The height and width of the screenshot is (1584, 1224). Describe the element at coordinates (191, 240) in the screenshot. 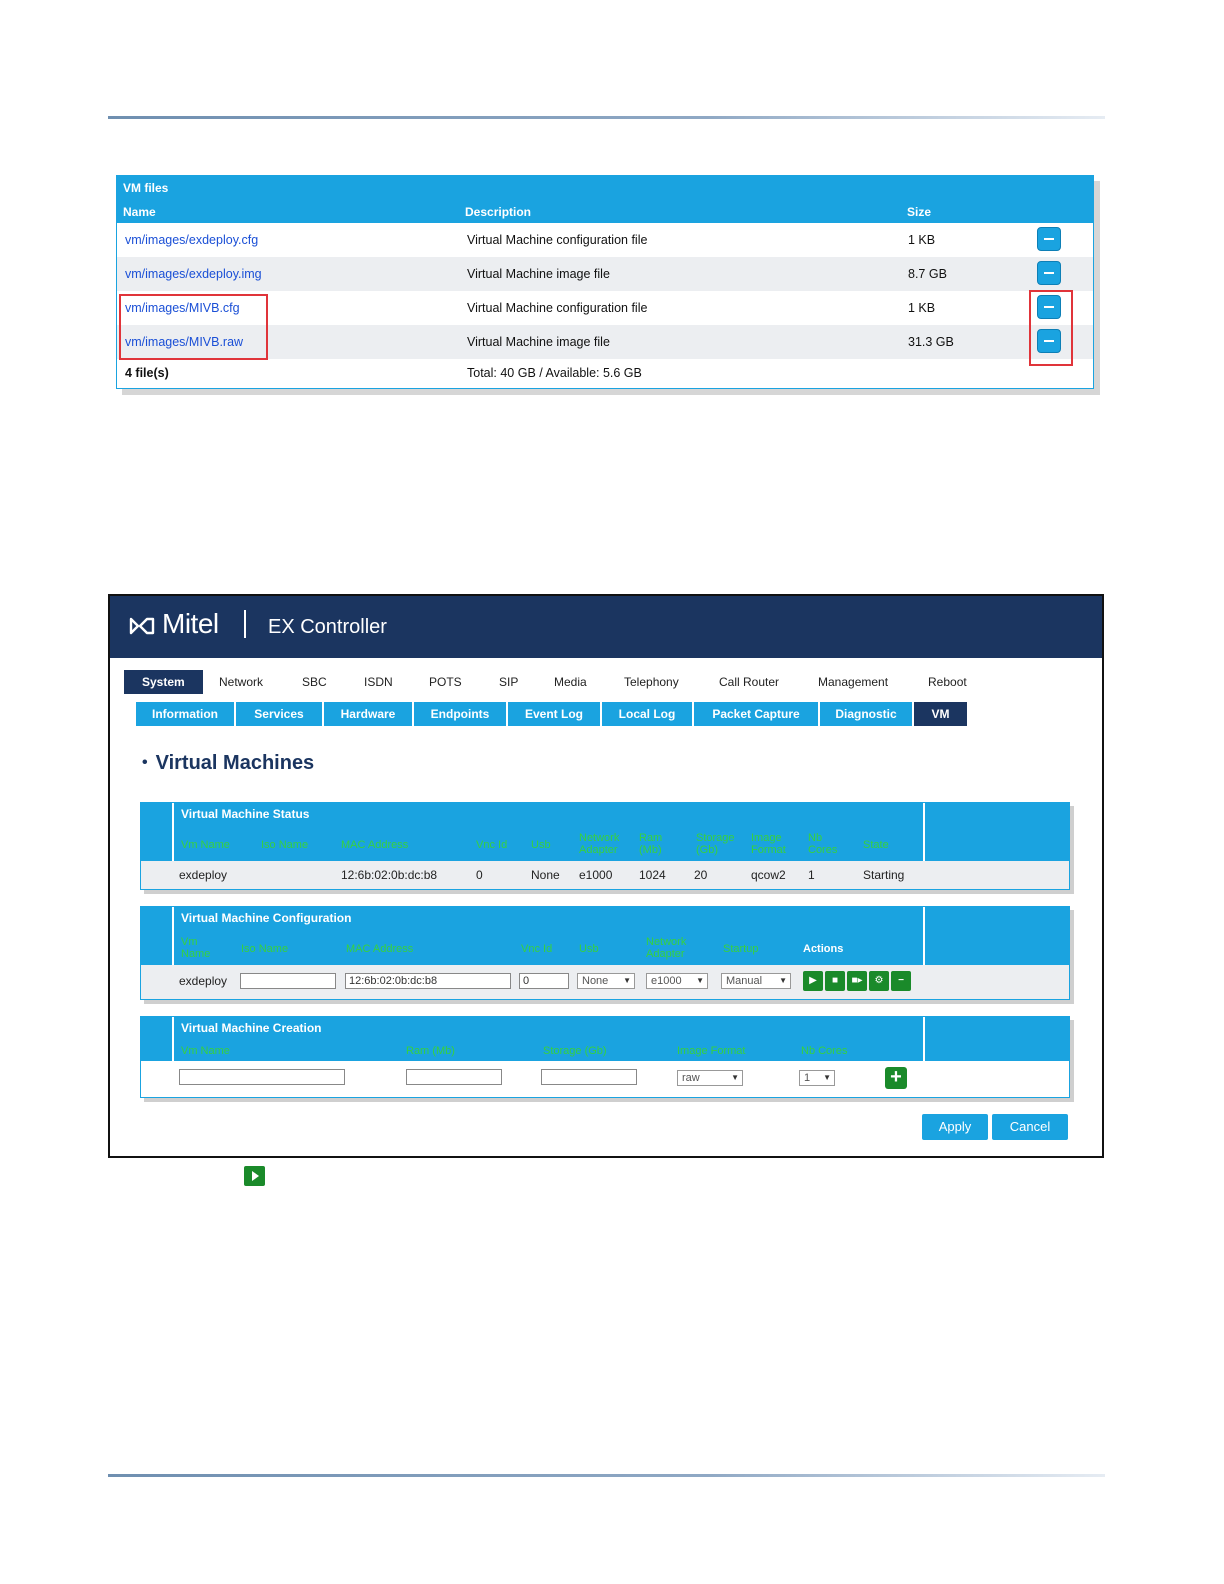

I see `file-link: vm/images/exdeploy.cfg` at that location.